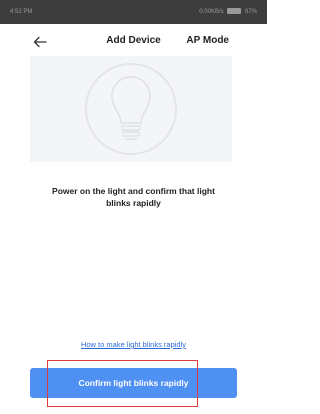 The height and width of the screenshot is (414, 320). What do you see at coordinates (21, 12) in the screenshot?
I see `status-time: 4:52 PM` at bounding box center [21, 12].